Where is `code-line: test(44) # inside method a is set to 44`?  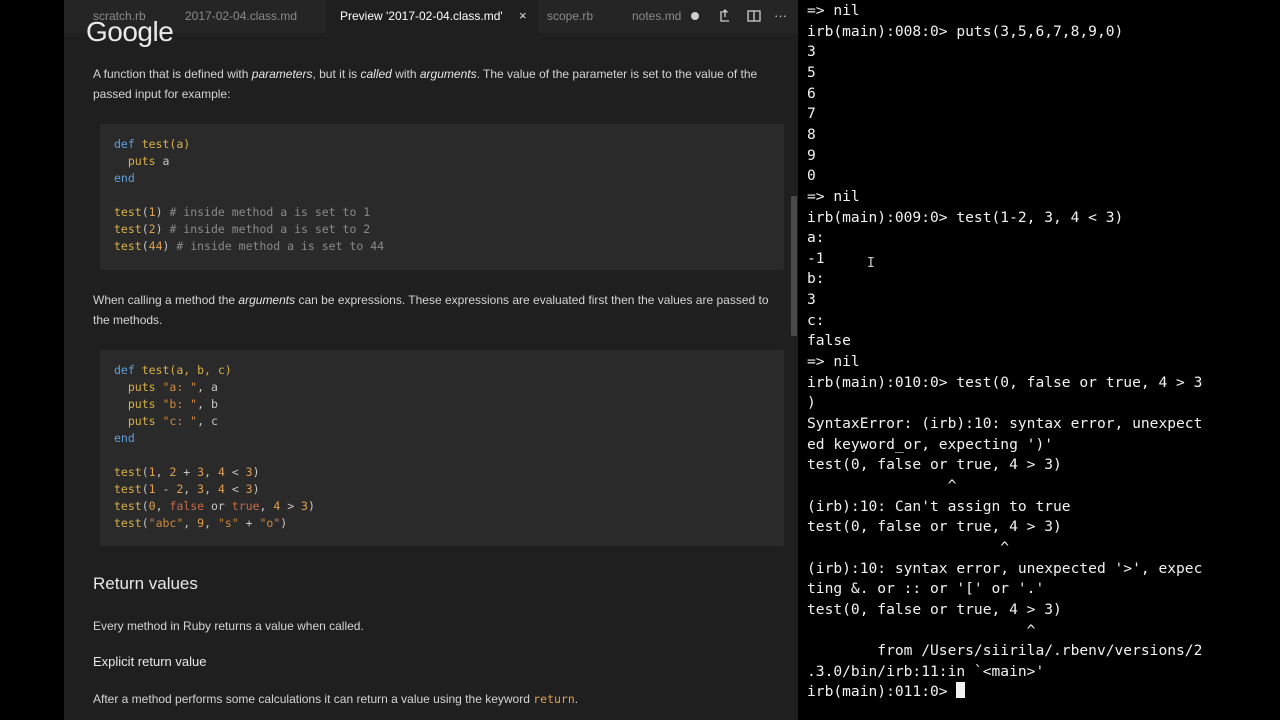
code-line: test(44) # inside method a is set to 44 is located at coordinates (249, 246).